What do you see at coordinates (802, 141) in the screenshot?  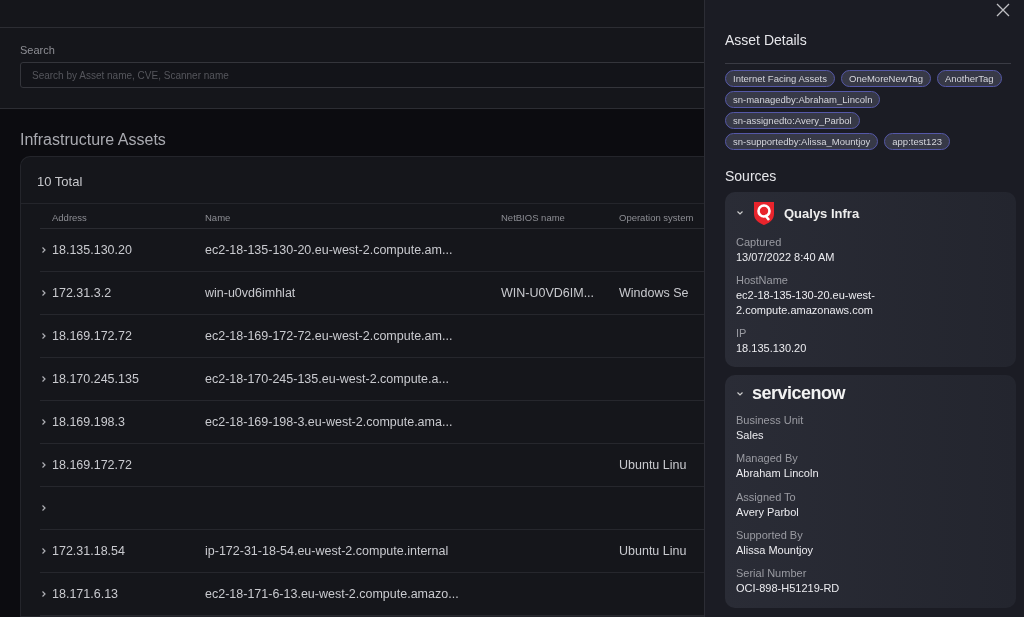 I see `tag: sn-supportedby:Alissa_Mountjoy` at bounding box center [802, 141].